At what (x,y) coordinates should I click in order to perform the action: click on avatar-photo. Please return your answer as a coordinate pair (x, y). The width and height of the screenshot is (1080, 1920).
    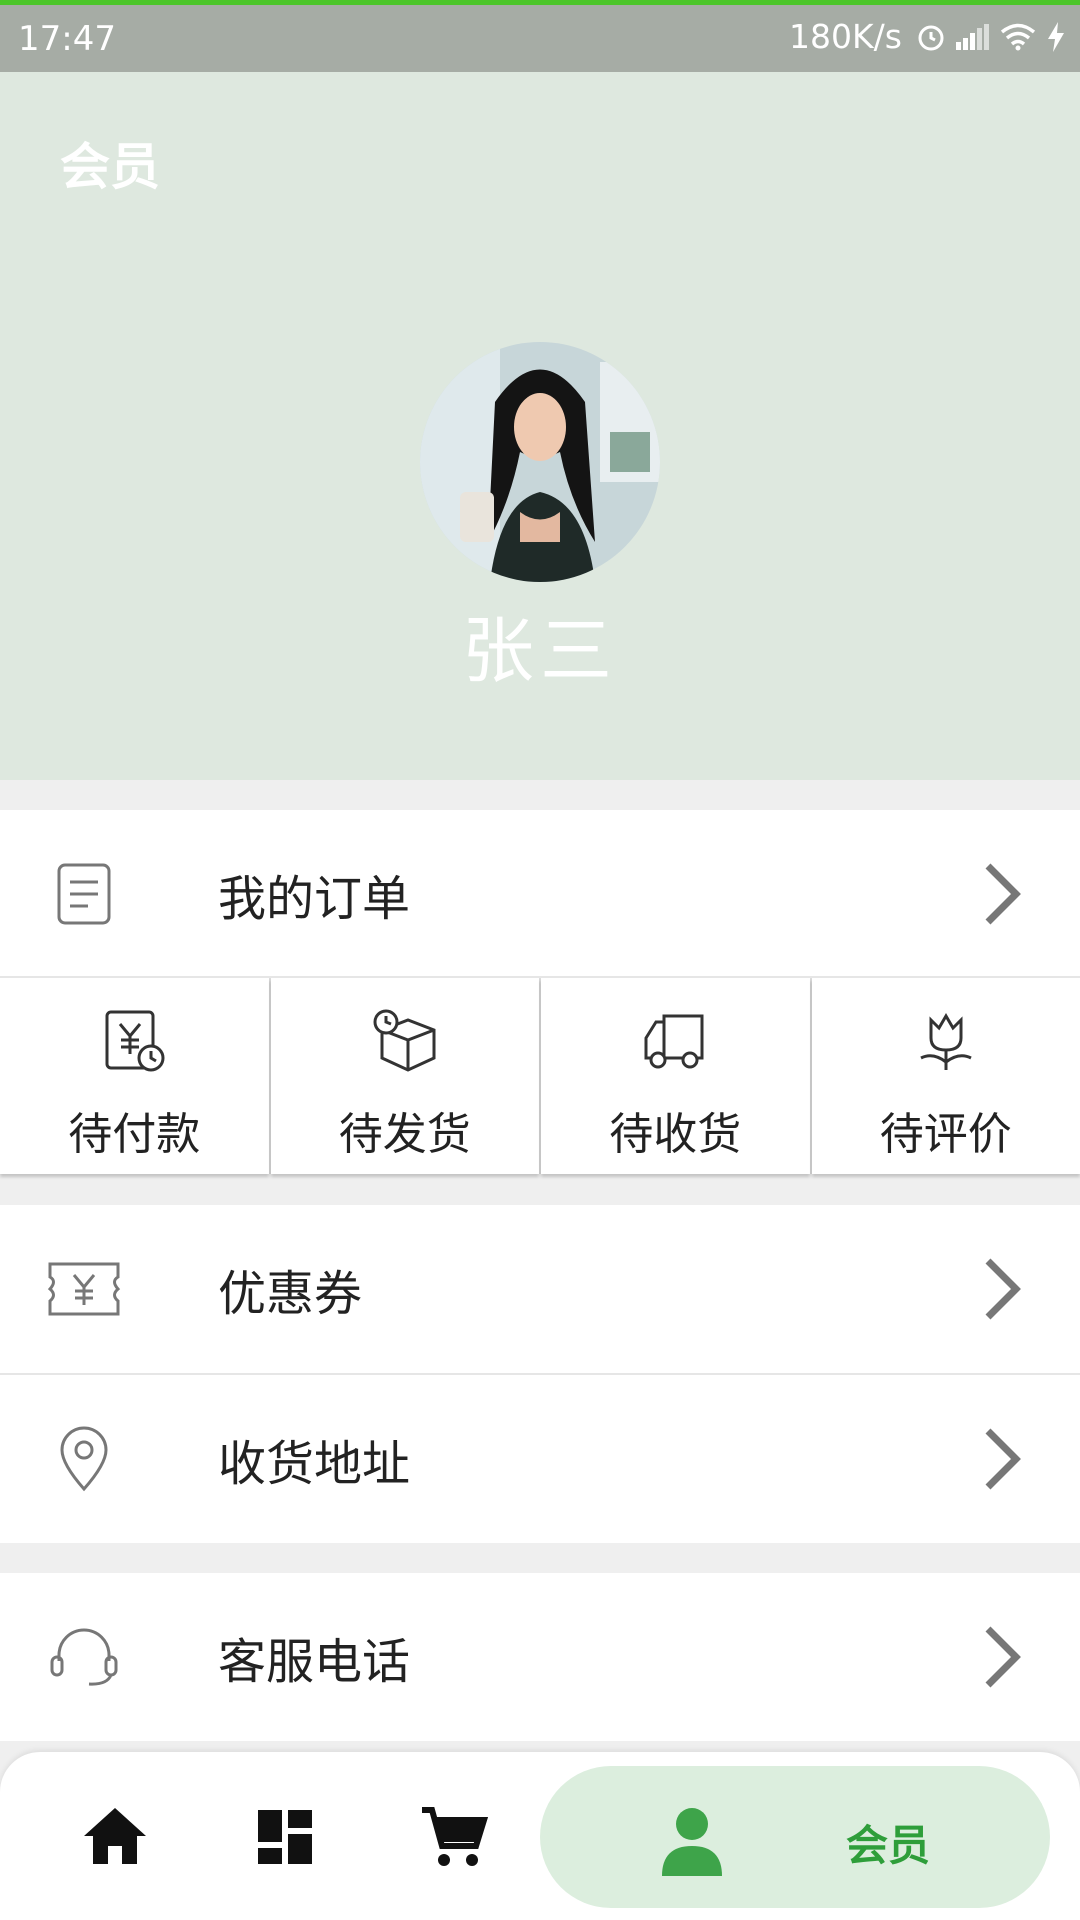
    Looking at the image, I should click on (540, 462).